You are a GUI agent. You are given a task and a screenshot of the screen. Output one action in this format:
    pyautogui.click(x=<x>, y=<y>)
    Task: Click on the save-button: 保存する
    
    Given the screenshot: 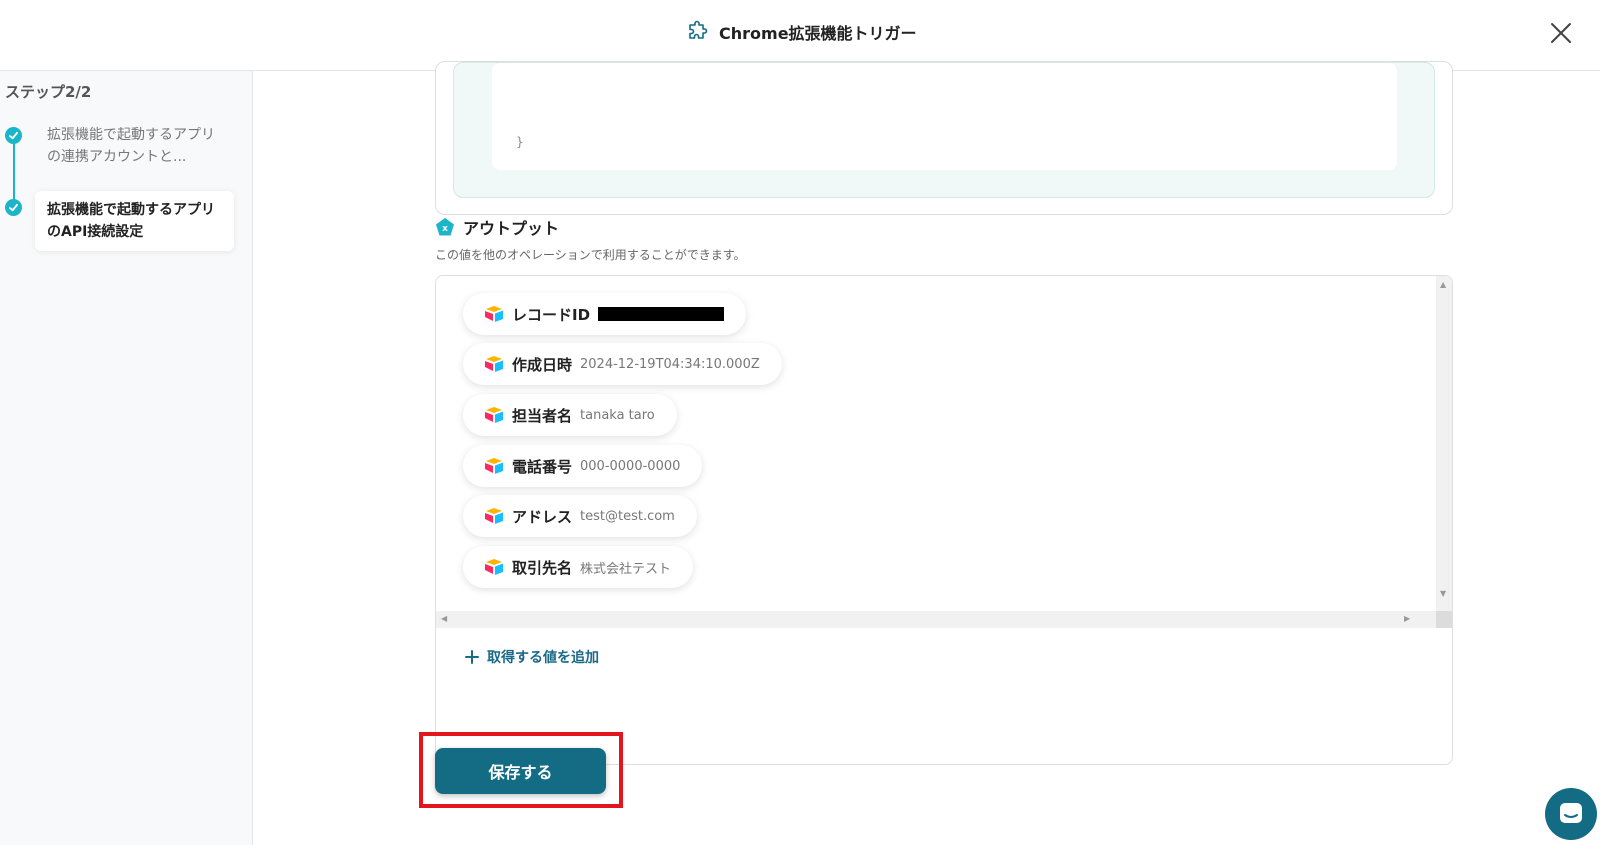 What is the action you would take?
    pyautogui.click(x=520, y=771)
    